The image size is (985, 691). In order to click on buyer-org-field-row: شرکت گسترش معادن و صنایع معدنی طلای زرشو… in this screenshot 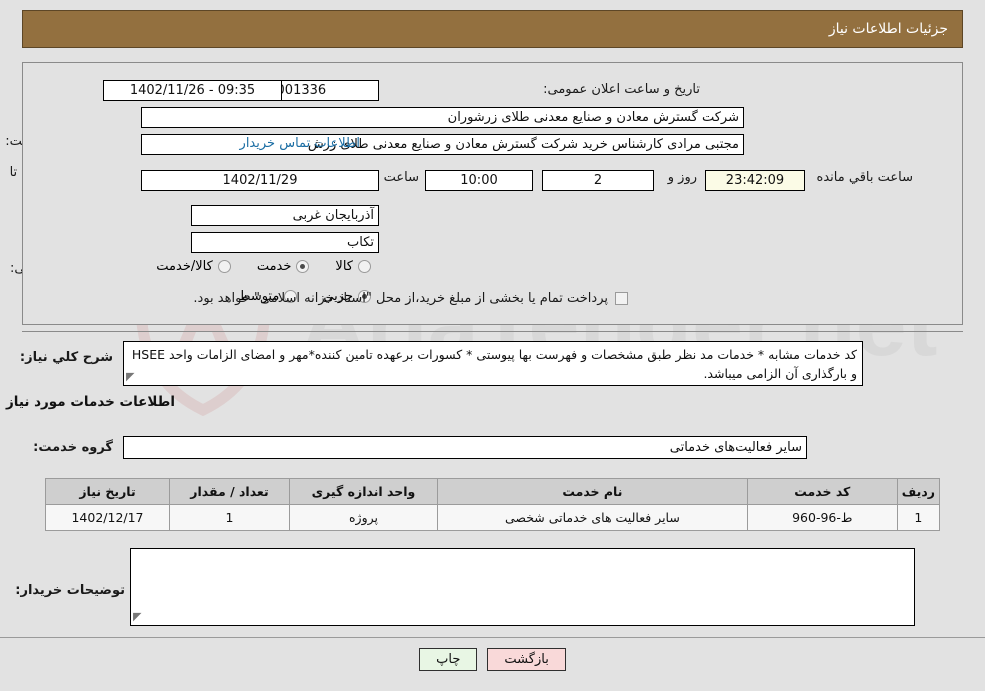, I will do `click(442, 117)`.